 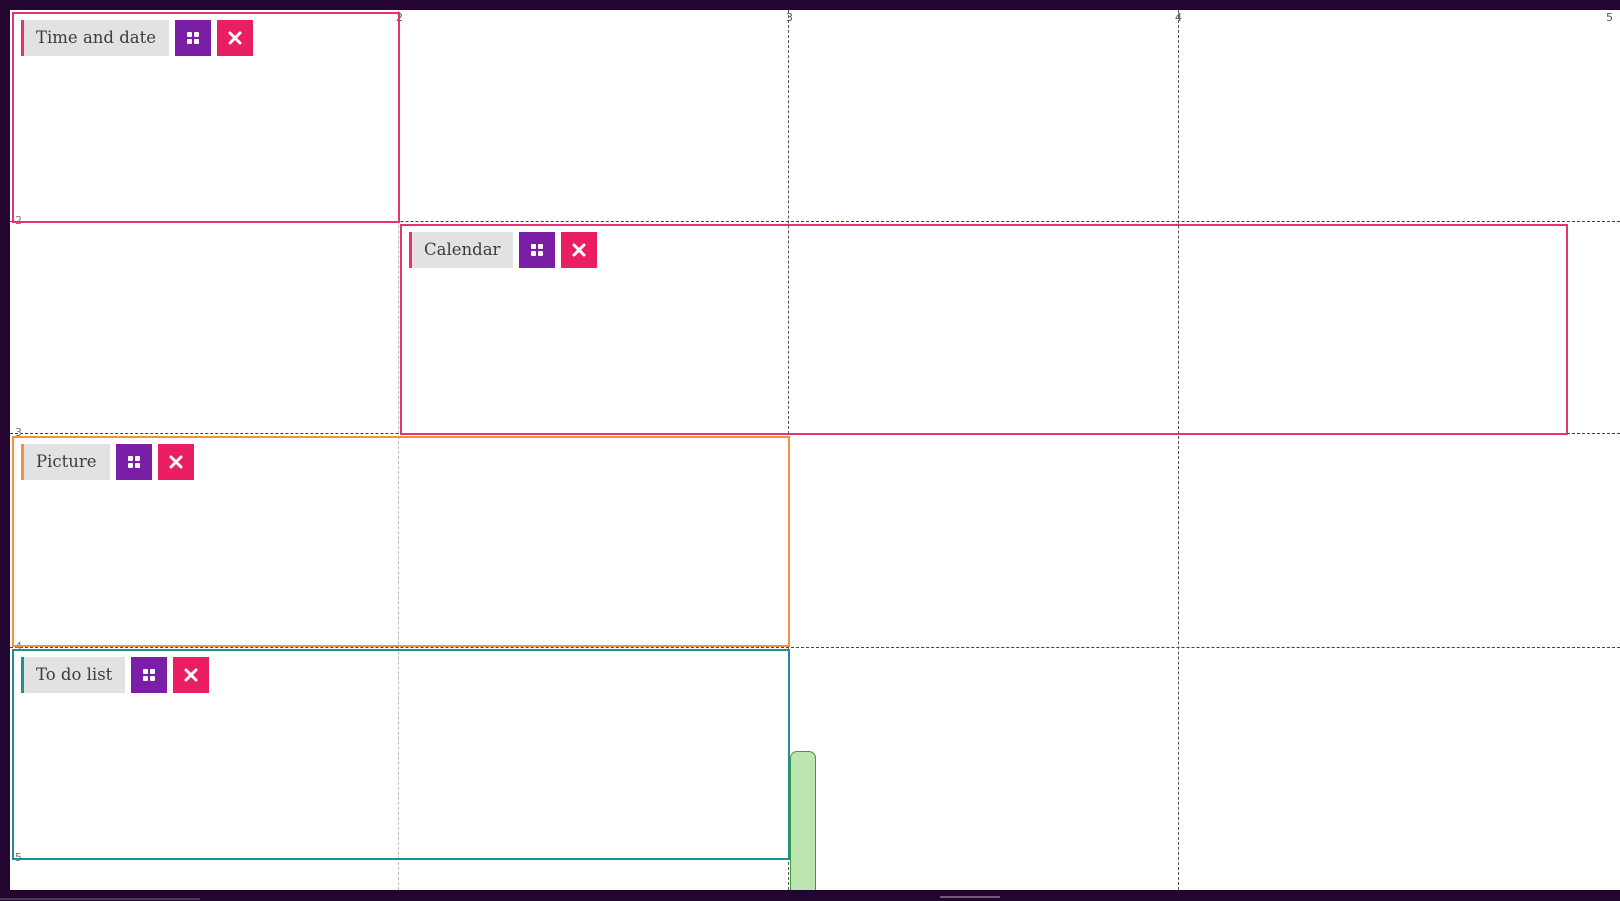 I want to click on widget-title: To do list, so click(x=73, y=675).